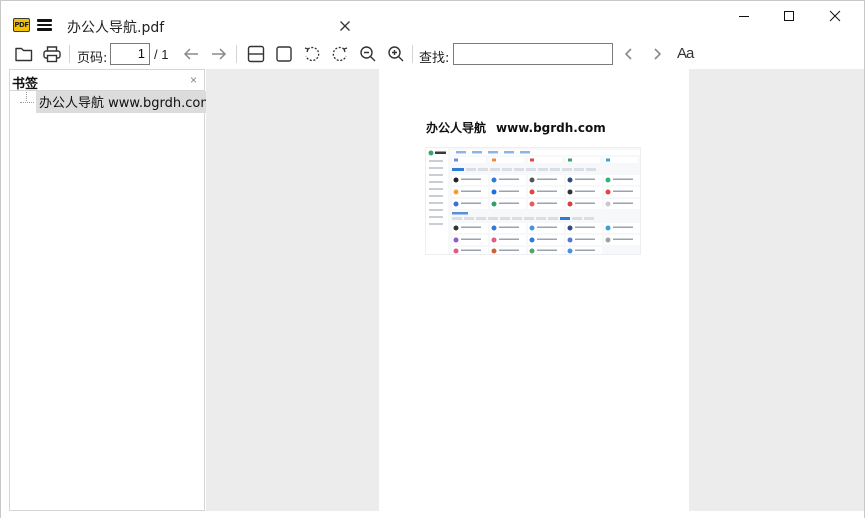 This screenshot has height=518, width=865. Describe the element at coordinates (44, 25) in the screenshot. I see `hamburger-icon` at that location.